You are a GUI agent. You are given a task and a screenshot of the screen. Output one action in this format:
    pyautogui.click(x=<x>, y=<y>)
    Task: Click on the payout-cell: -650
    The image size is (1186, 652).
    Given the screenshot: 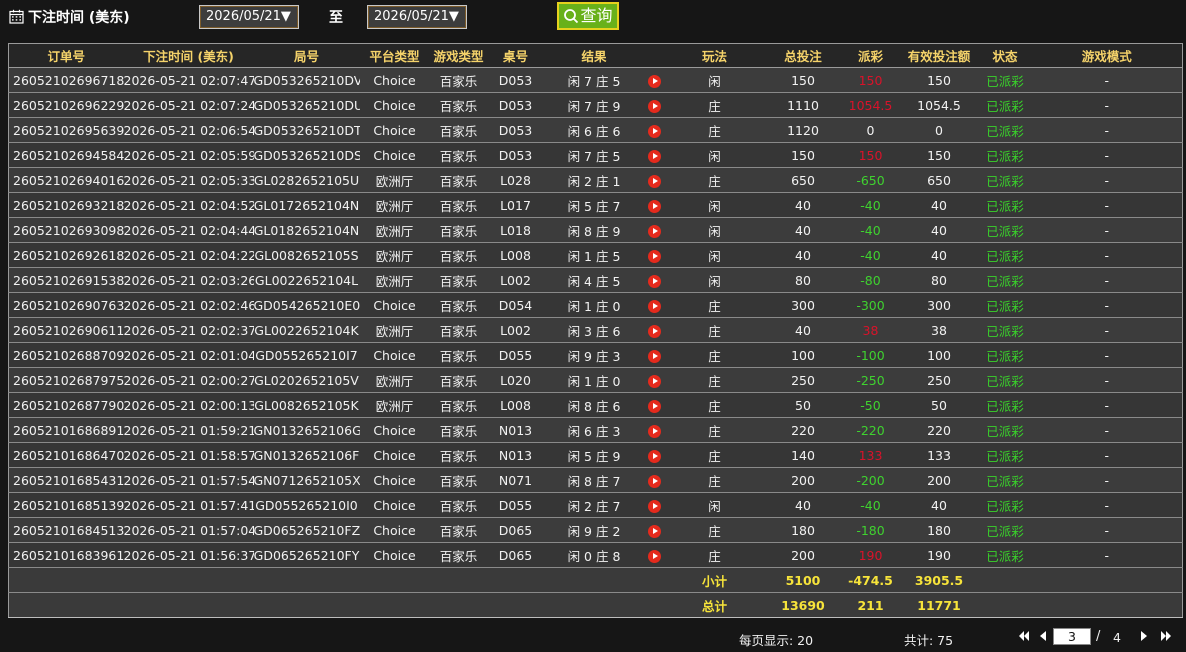 What is the action you would take?
    pyautogui.click(x=870, y=180)
    